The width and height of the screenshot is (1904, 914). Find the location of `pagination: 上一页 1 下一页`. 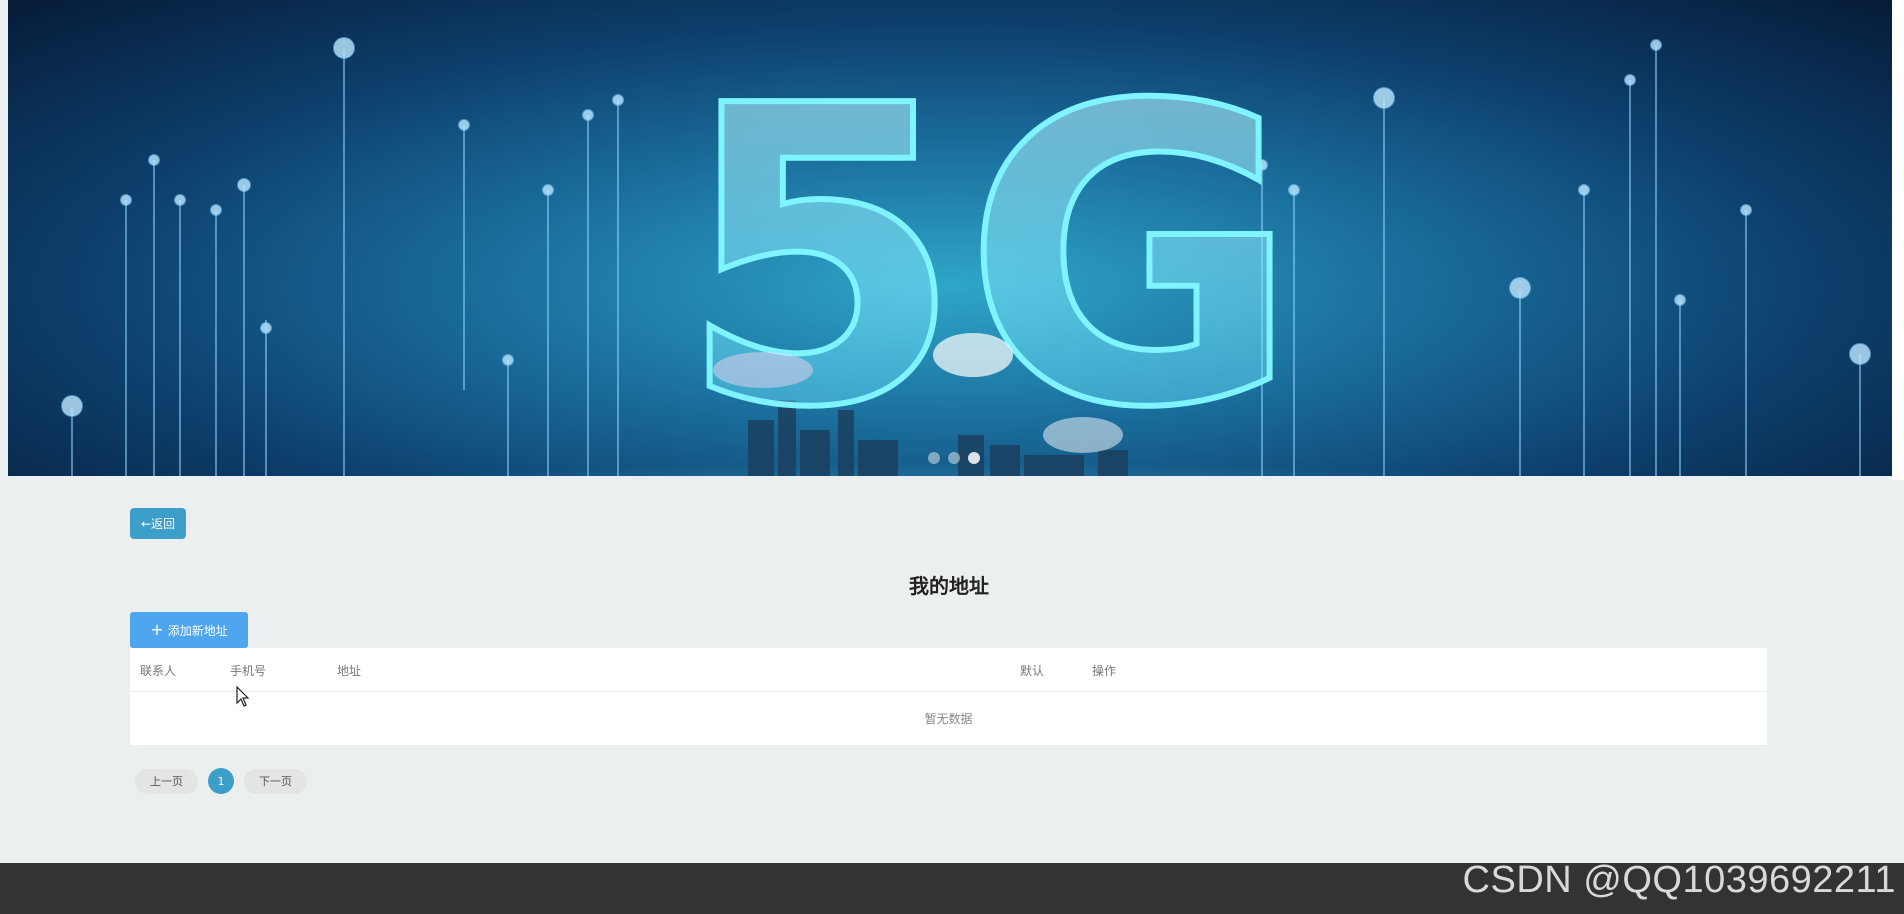

pagination: 上一页 1 下一页 is located at coordinates (221, 781).